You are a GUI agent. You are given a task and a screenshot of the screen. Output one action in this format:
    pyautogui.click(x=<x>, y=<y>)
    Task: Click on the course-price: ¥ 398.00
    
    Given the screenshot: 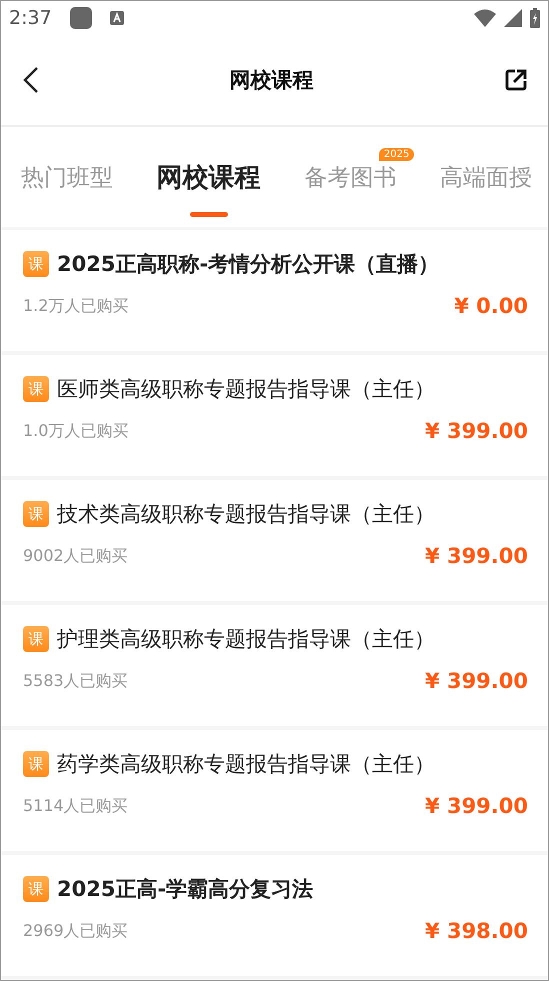 What is the action you would take?
    pyautogui.click(x=476, y=931)
    